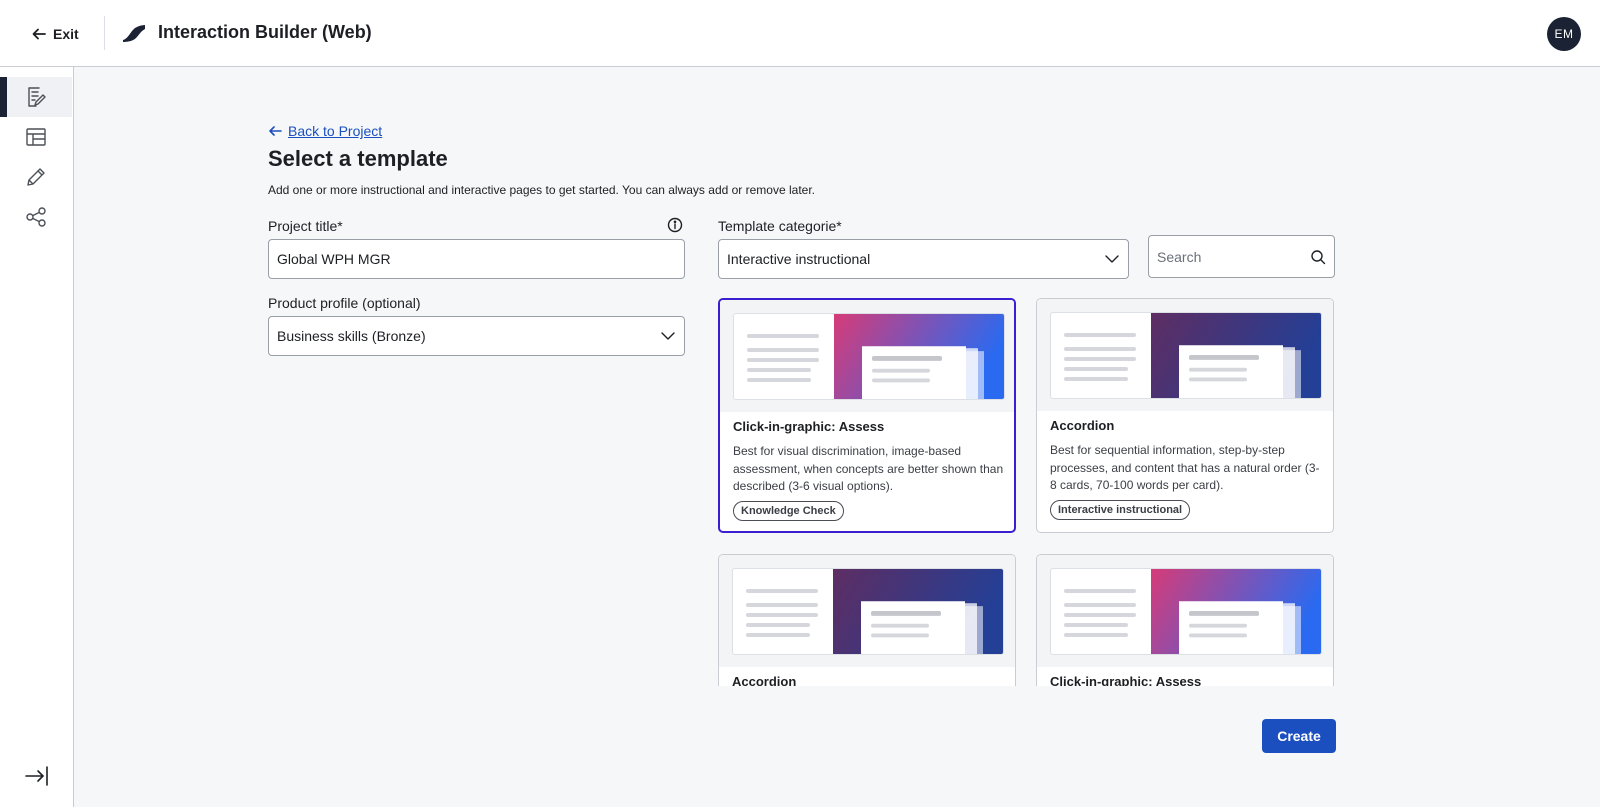 This screenshot has width=1600, height=807. I want to click on template-category-badge: Knowledge Check, so click(788, 511).